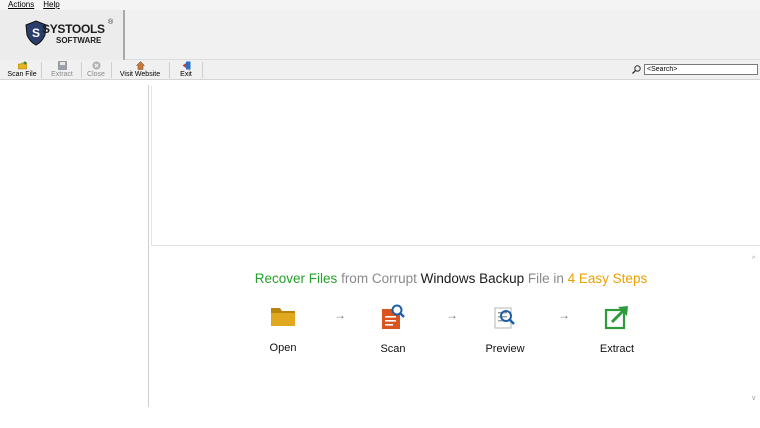  What do you see at coordinates (755, 328) in the screenshot?
I see `vertical-scrollbar: ^ v` at bounding box center [755, 328].